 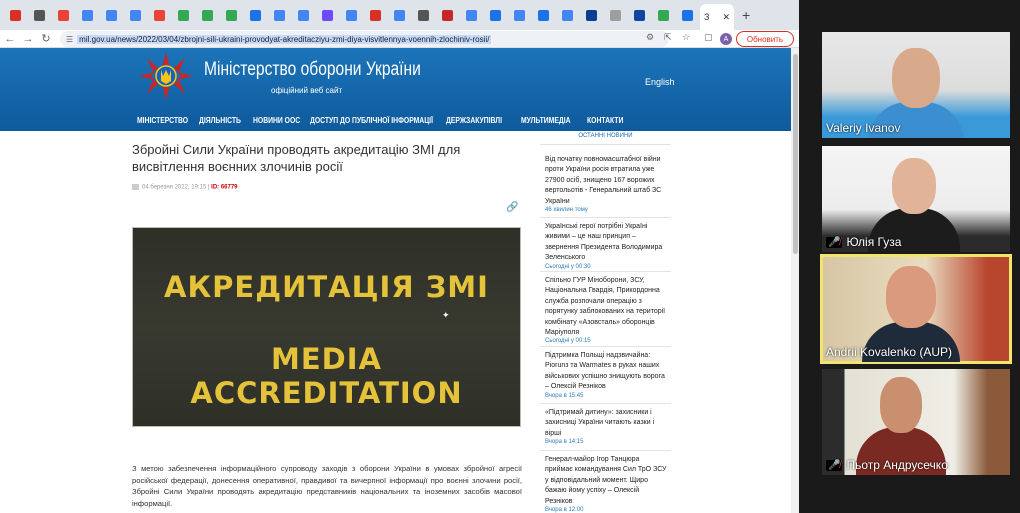 What do you see at coordinates (916, 85) in the screenshot?
I see `participant-tile: Valeriy Ivanov` at bounding box center [916, 85].